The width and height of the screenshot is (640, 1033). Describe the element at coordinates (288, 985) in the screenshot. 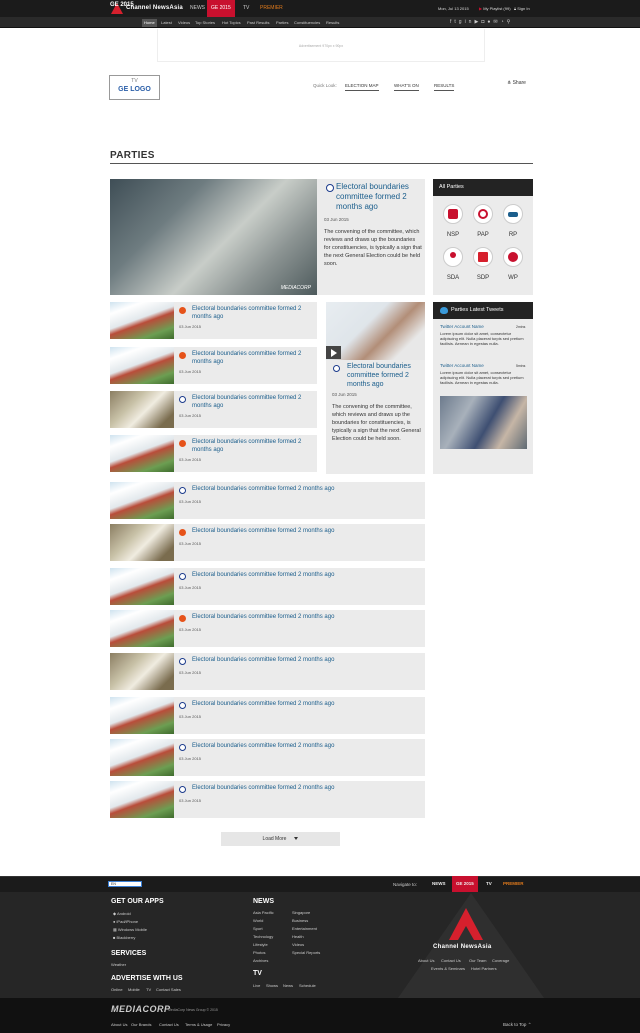

I see `tv-link: News` at that location.